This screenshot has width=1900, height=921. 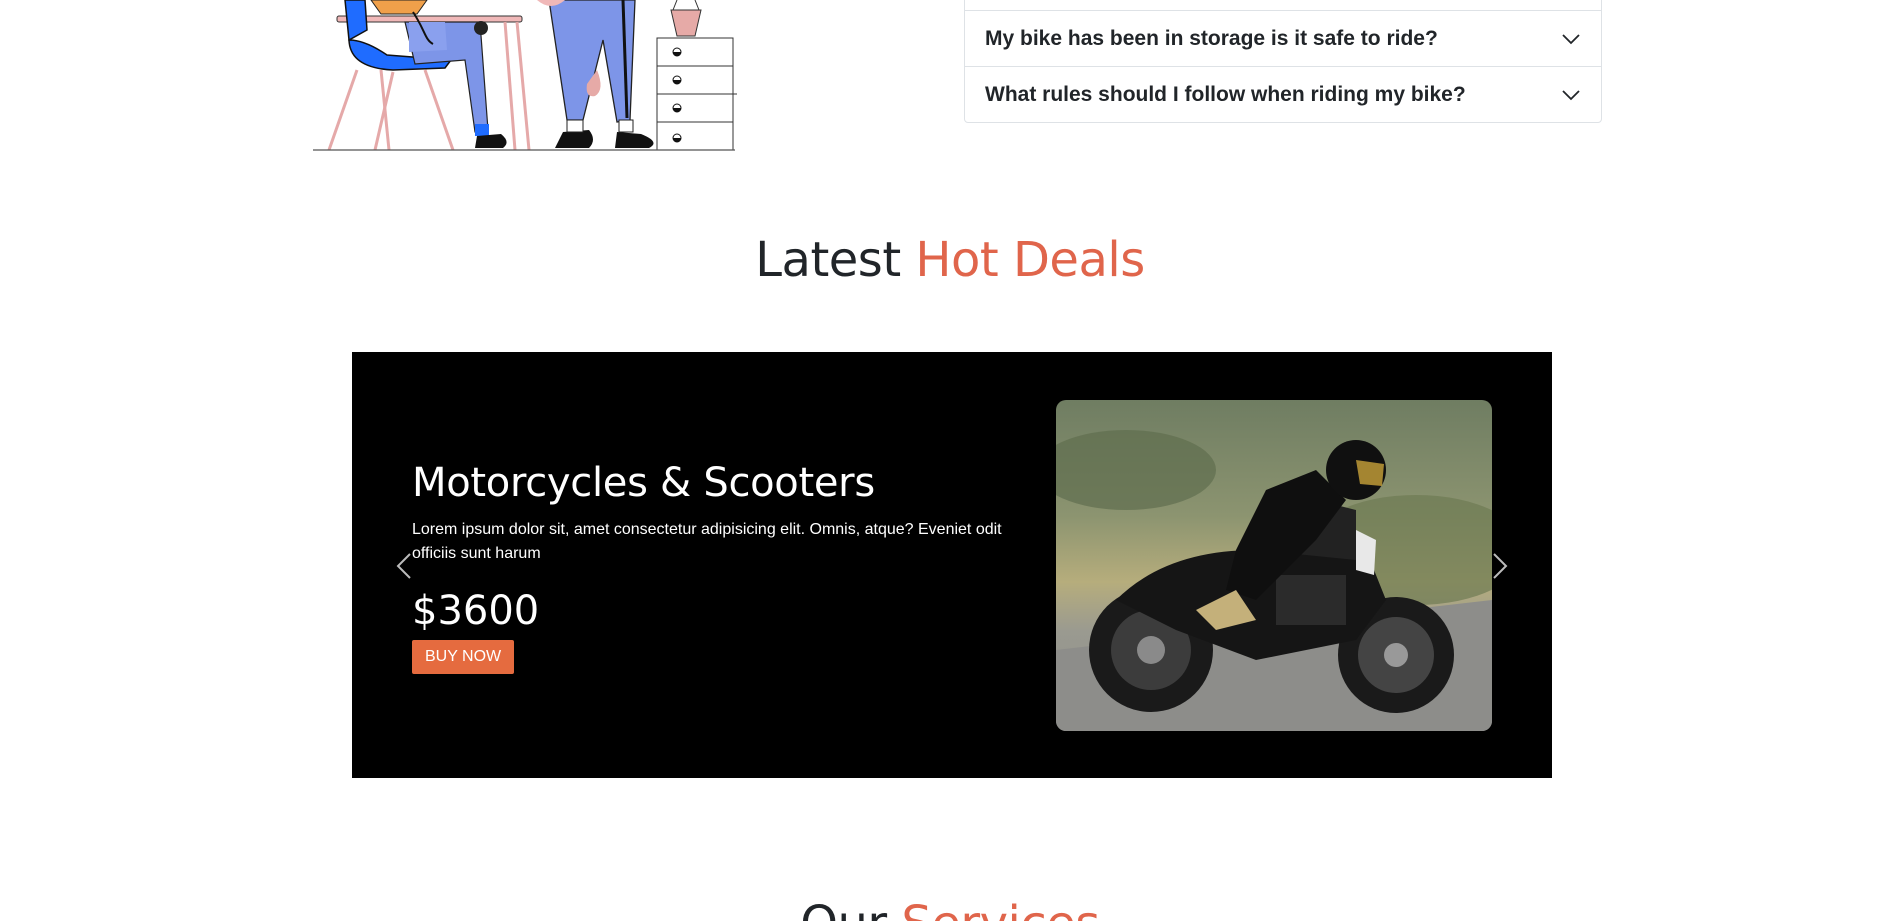 I want to click on services-heading: Our Services, so click(x=950, y=908).